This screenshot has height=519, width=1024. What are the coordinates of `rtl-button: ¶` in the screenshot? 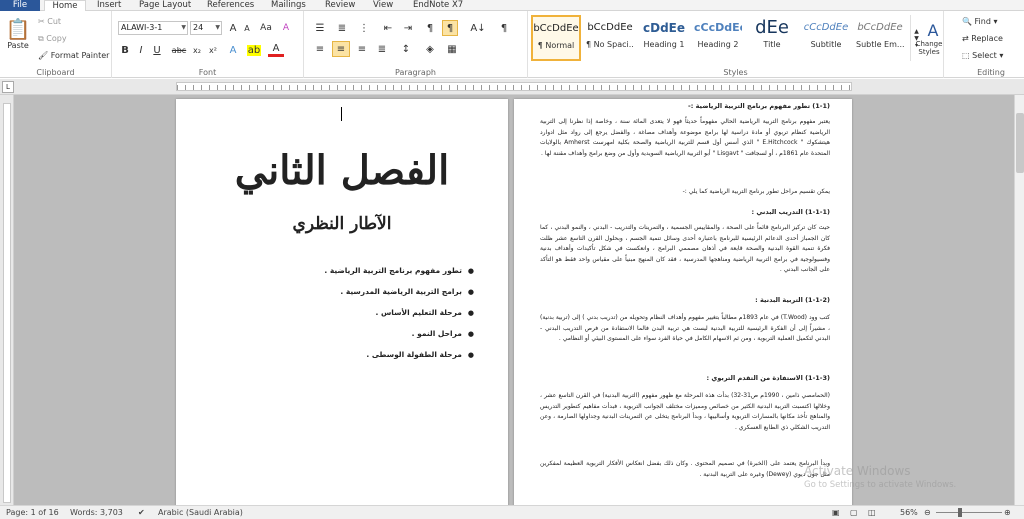 It's located at (450, 28).